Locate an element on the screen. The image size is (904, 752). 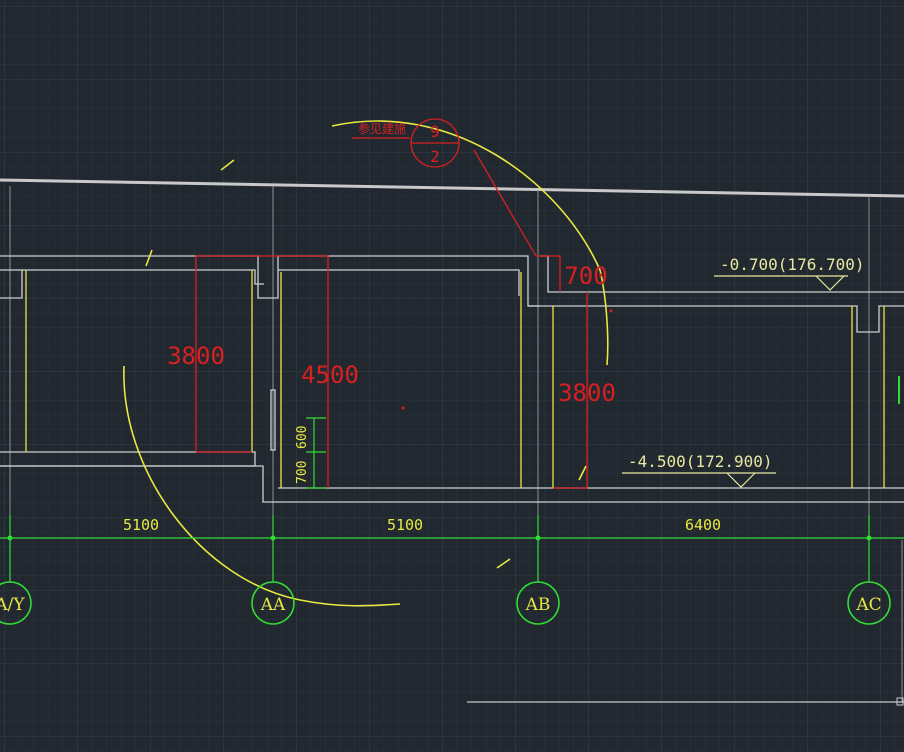
axis-label-y: A/Y is located at coordinates (12, 605).